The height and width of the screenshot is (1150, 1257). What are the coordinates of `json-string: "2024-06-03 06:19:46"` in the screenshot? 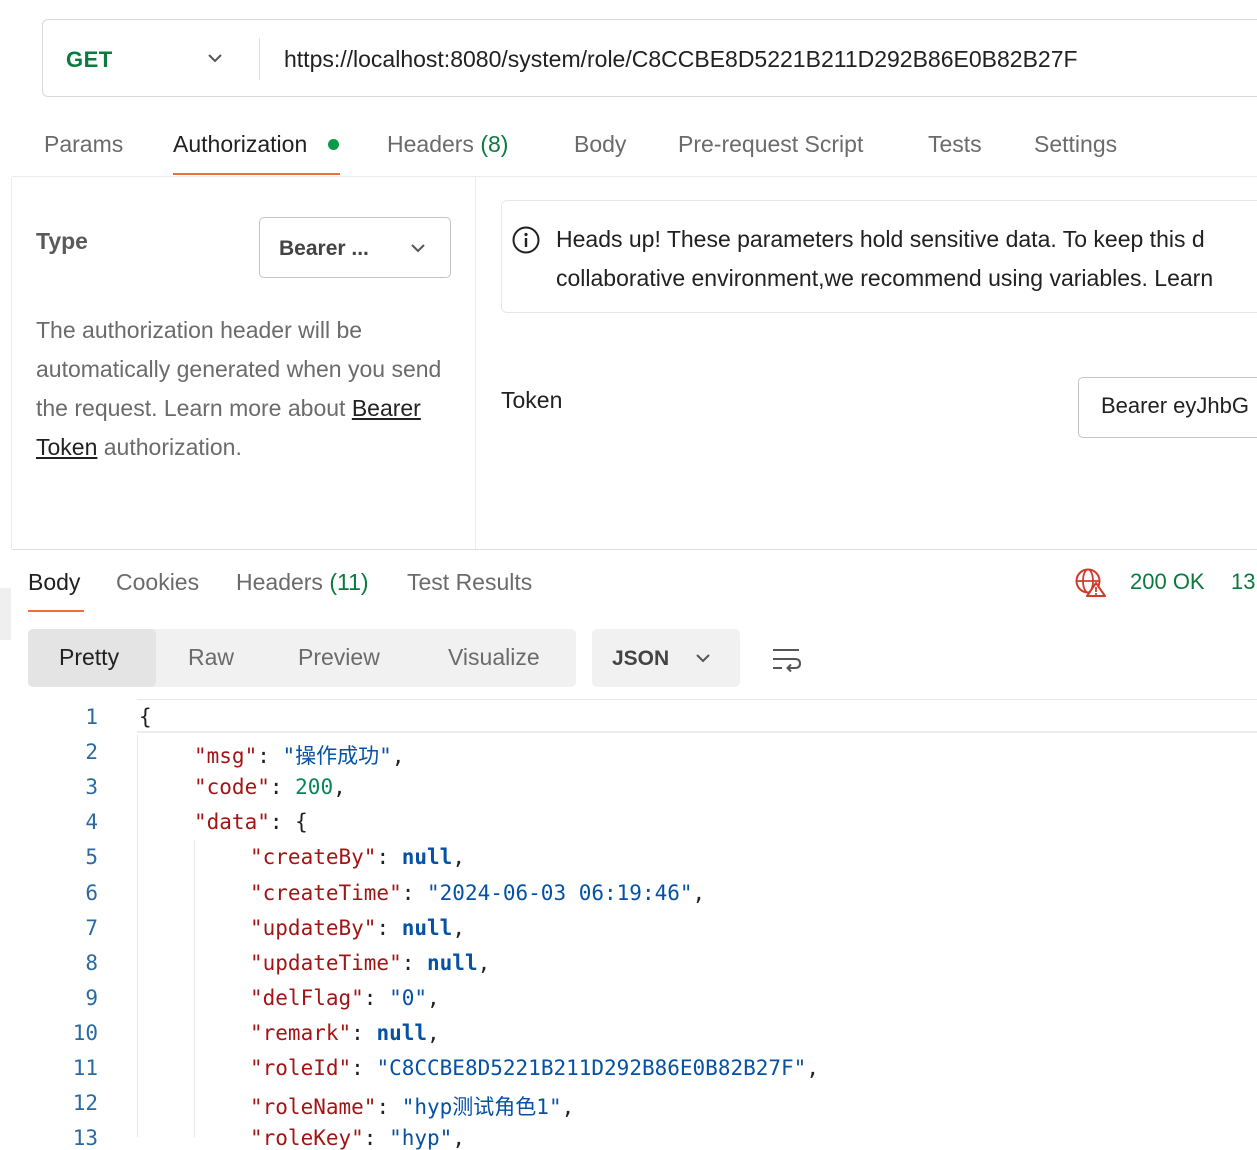 It's located at (560, 893).